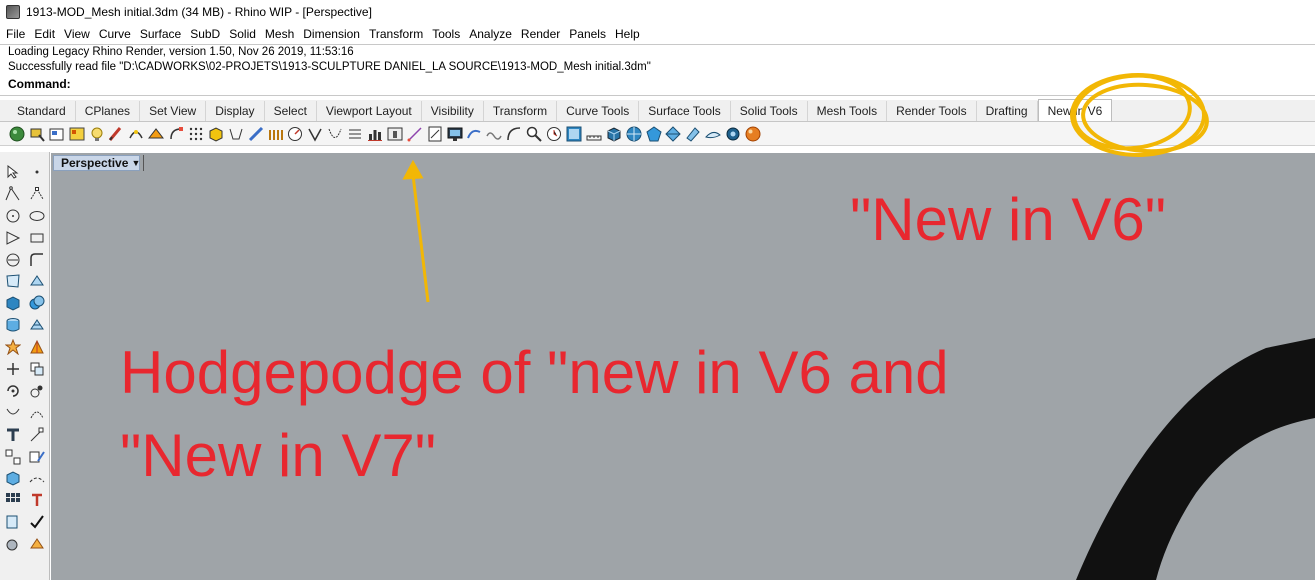  I want to click on callout-hodgepodge-line1: Hodgepodge of "new in V6 and, so click(534, 372).